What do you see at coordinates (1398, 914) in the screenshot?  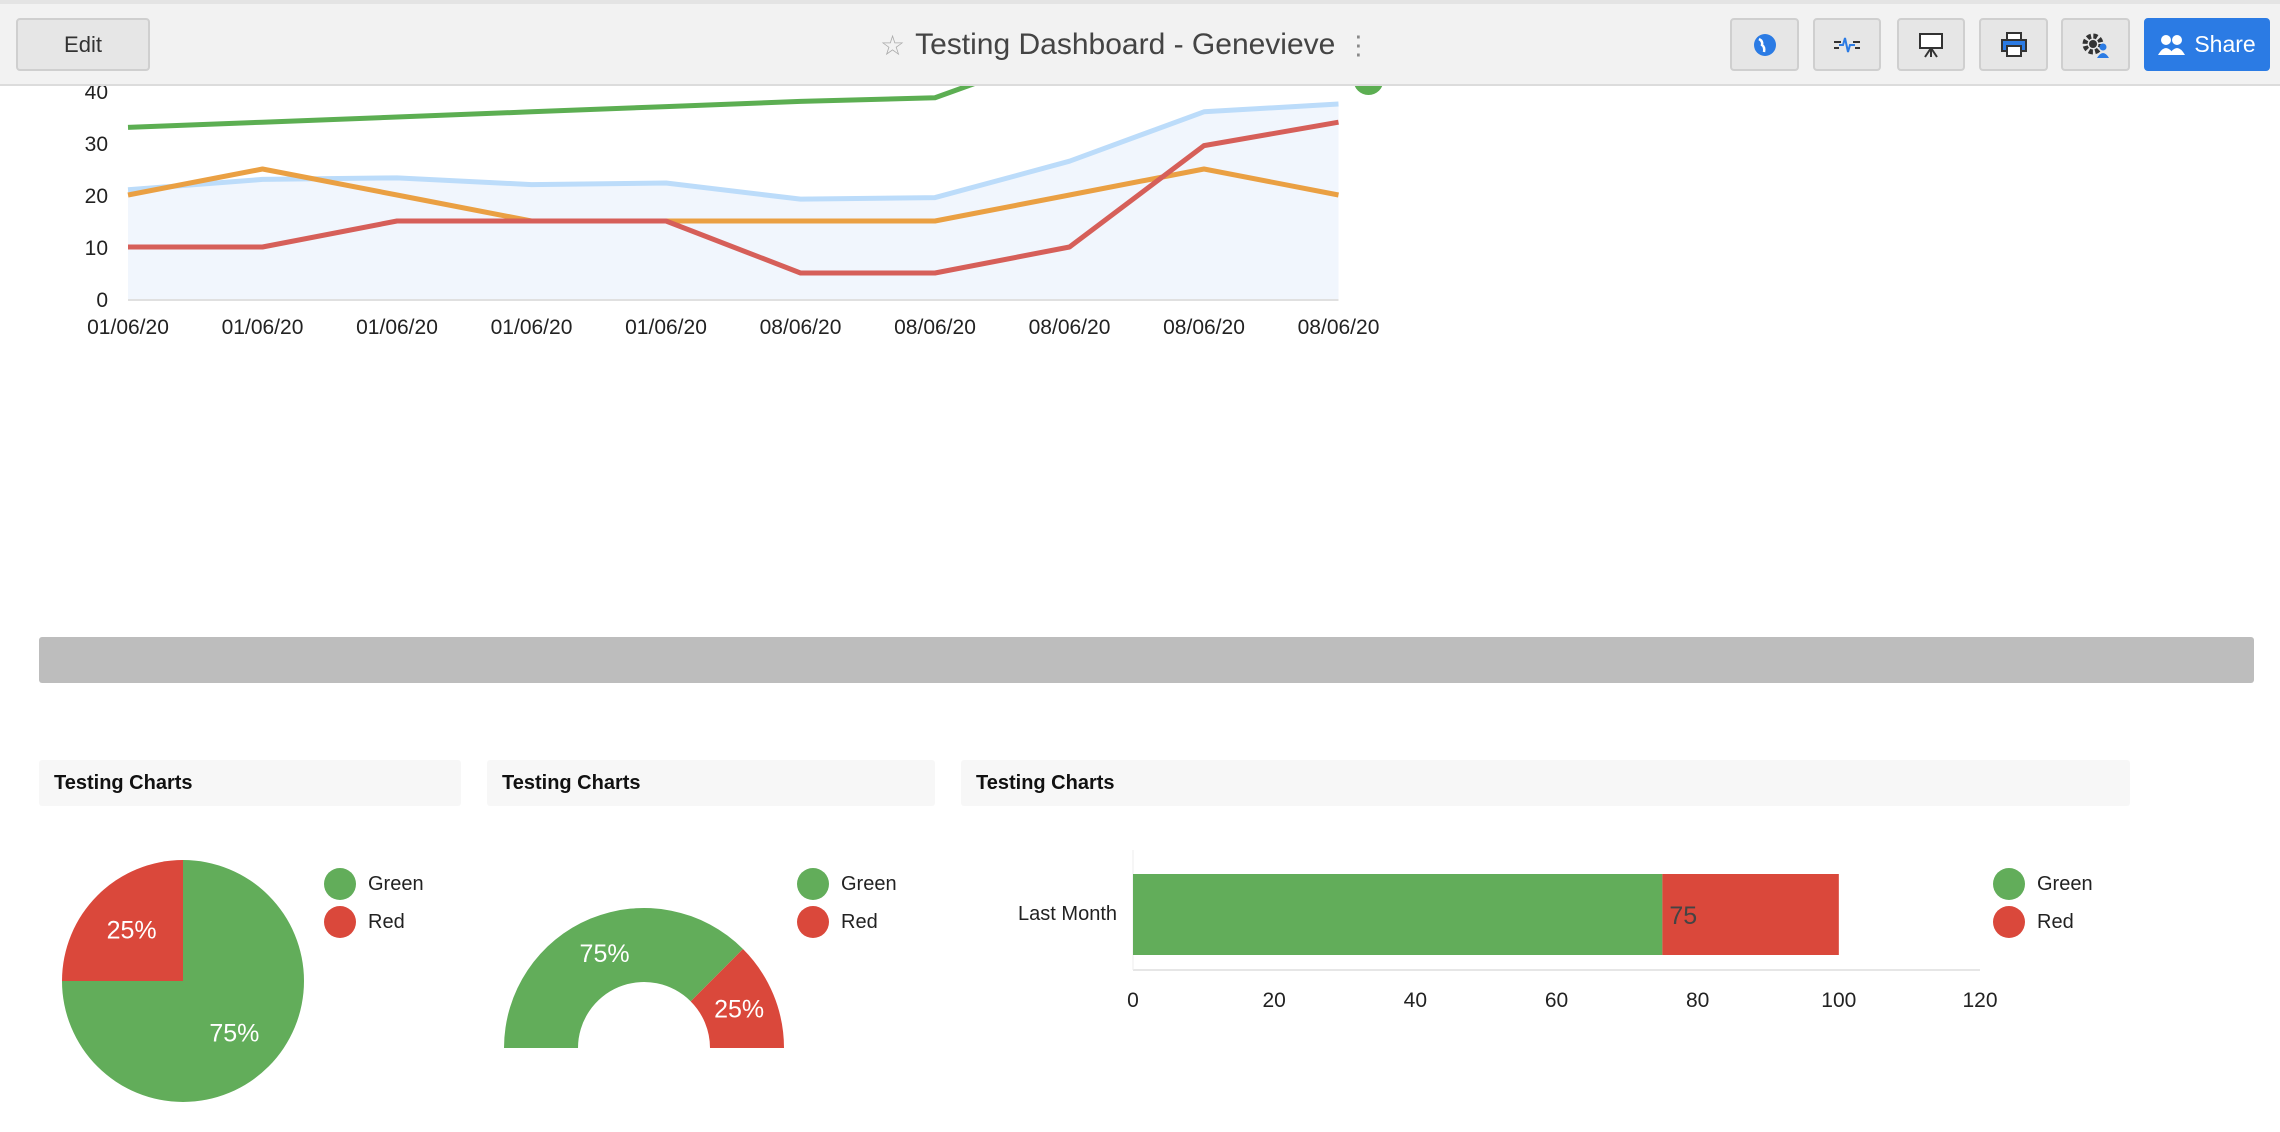 I see `bar-segment` at bounding box center [1398, 914].